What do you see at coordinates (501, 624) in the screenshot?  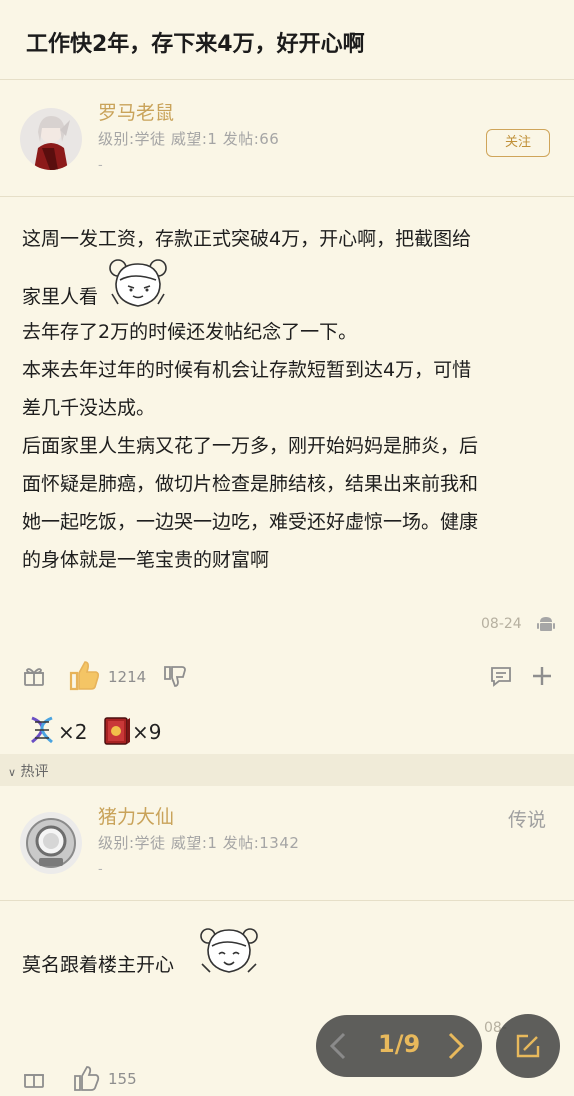 I see `post-date: 08-24` at bounding box center [501, 624].